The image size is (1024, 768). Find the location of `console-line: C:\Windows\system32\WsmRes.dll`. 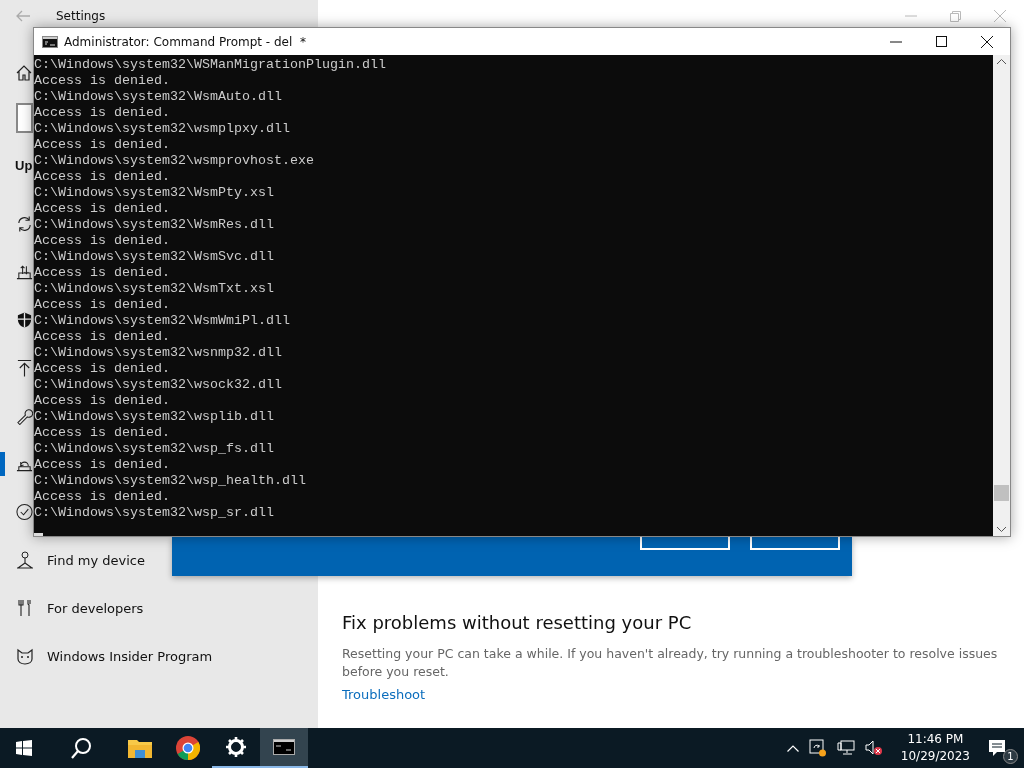

console-line: C:\Windows\system32\WsmRes.dll is located at coordinates (154, 225).